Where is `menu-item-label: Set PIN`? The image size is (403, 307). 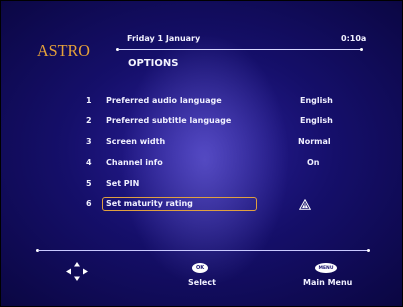
menu-item-label: Set PIN is located at coordinates (123, 183).